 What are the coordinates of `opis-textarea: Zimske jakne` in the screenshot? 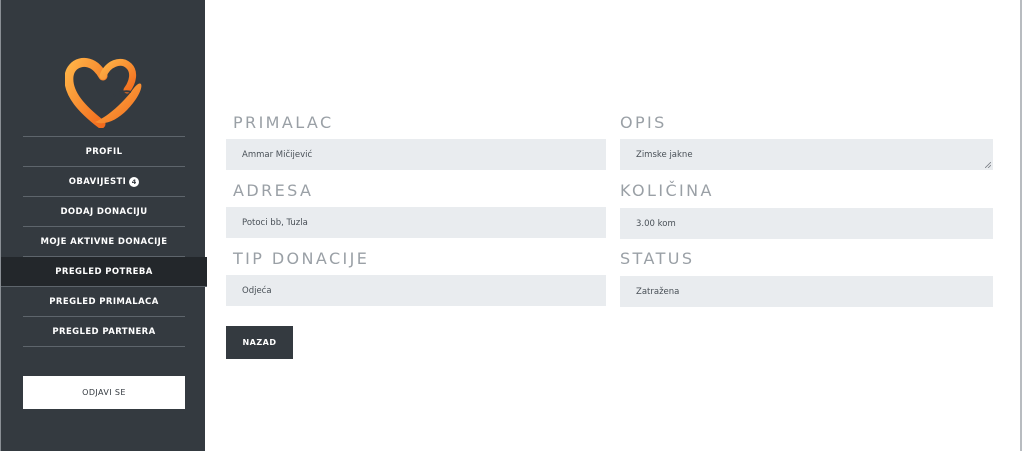 It's located at (806, 154).